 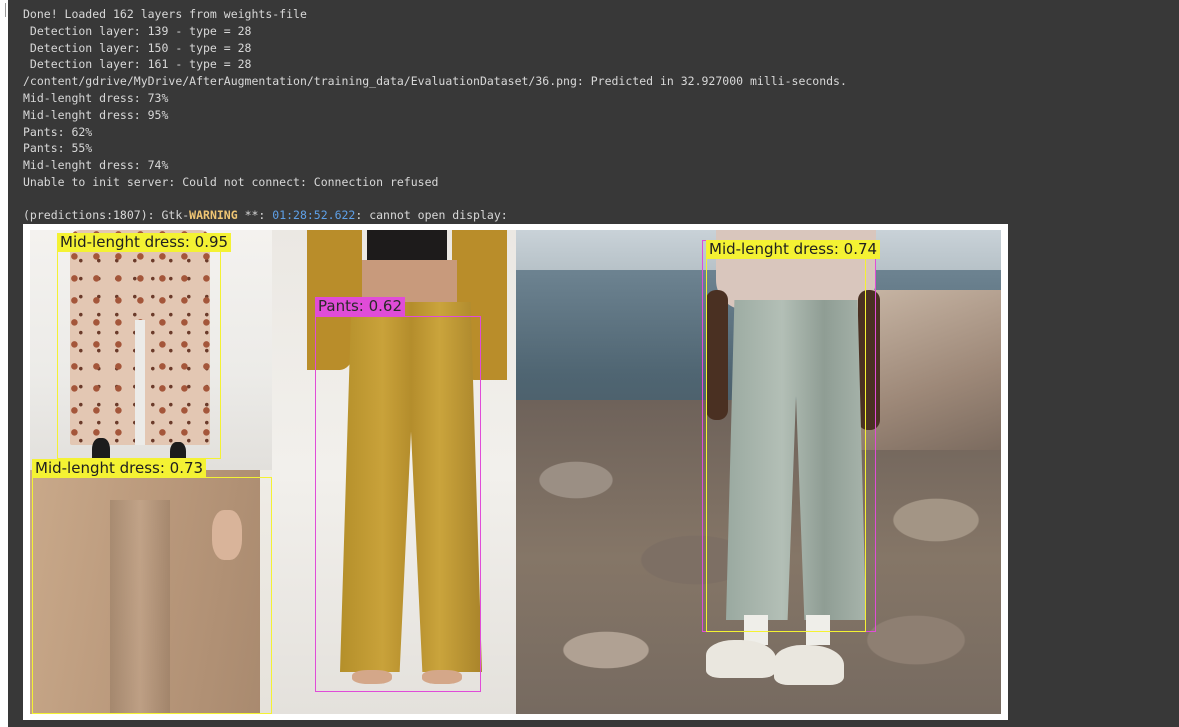 I want to click on left-gutter, so click(x=4, y=363).